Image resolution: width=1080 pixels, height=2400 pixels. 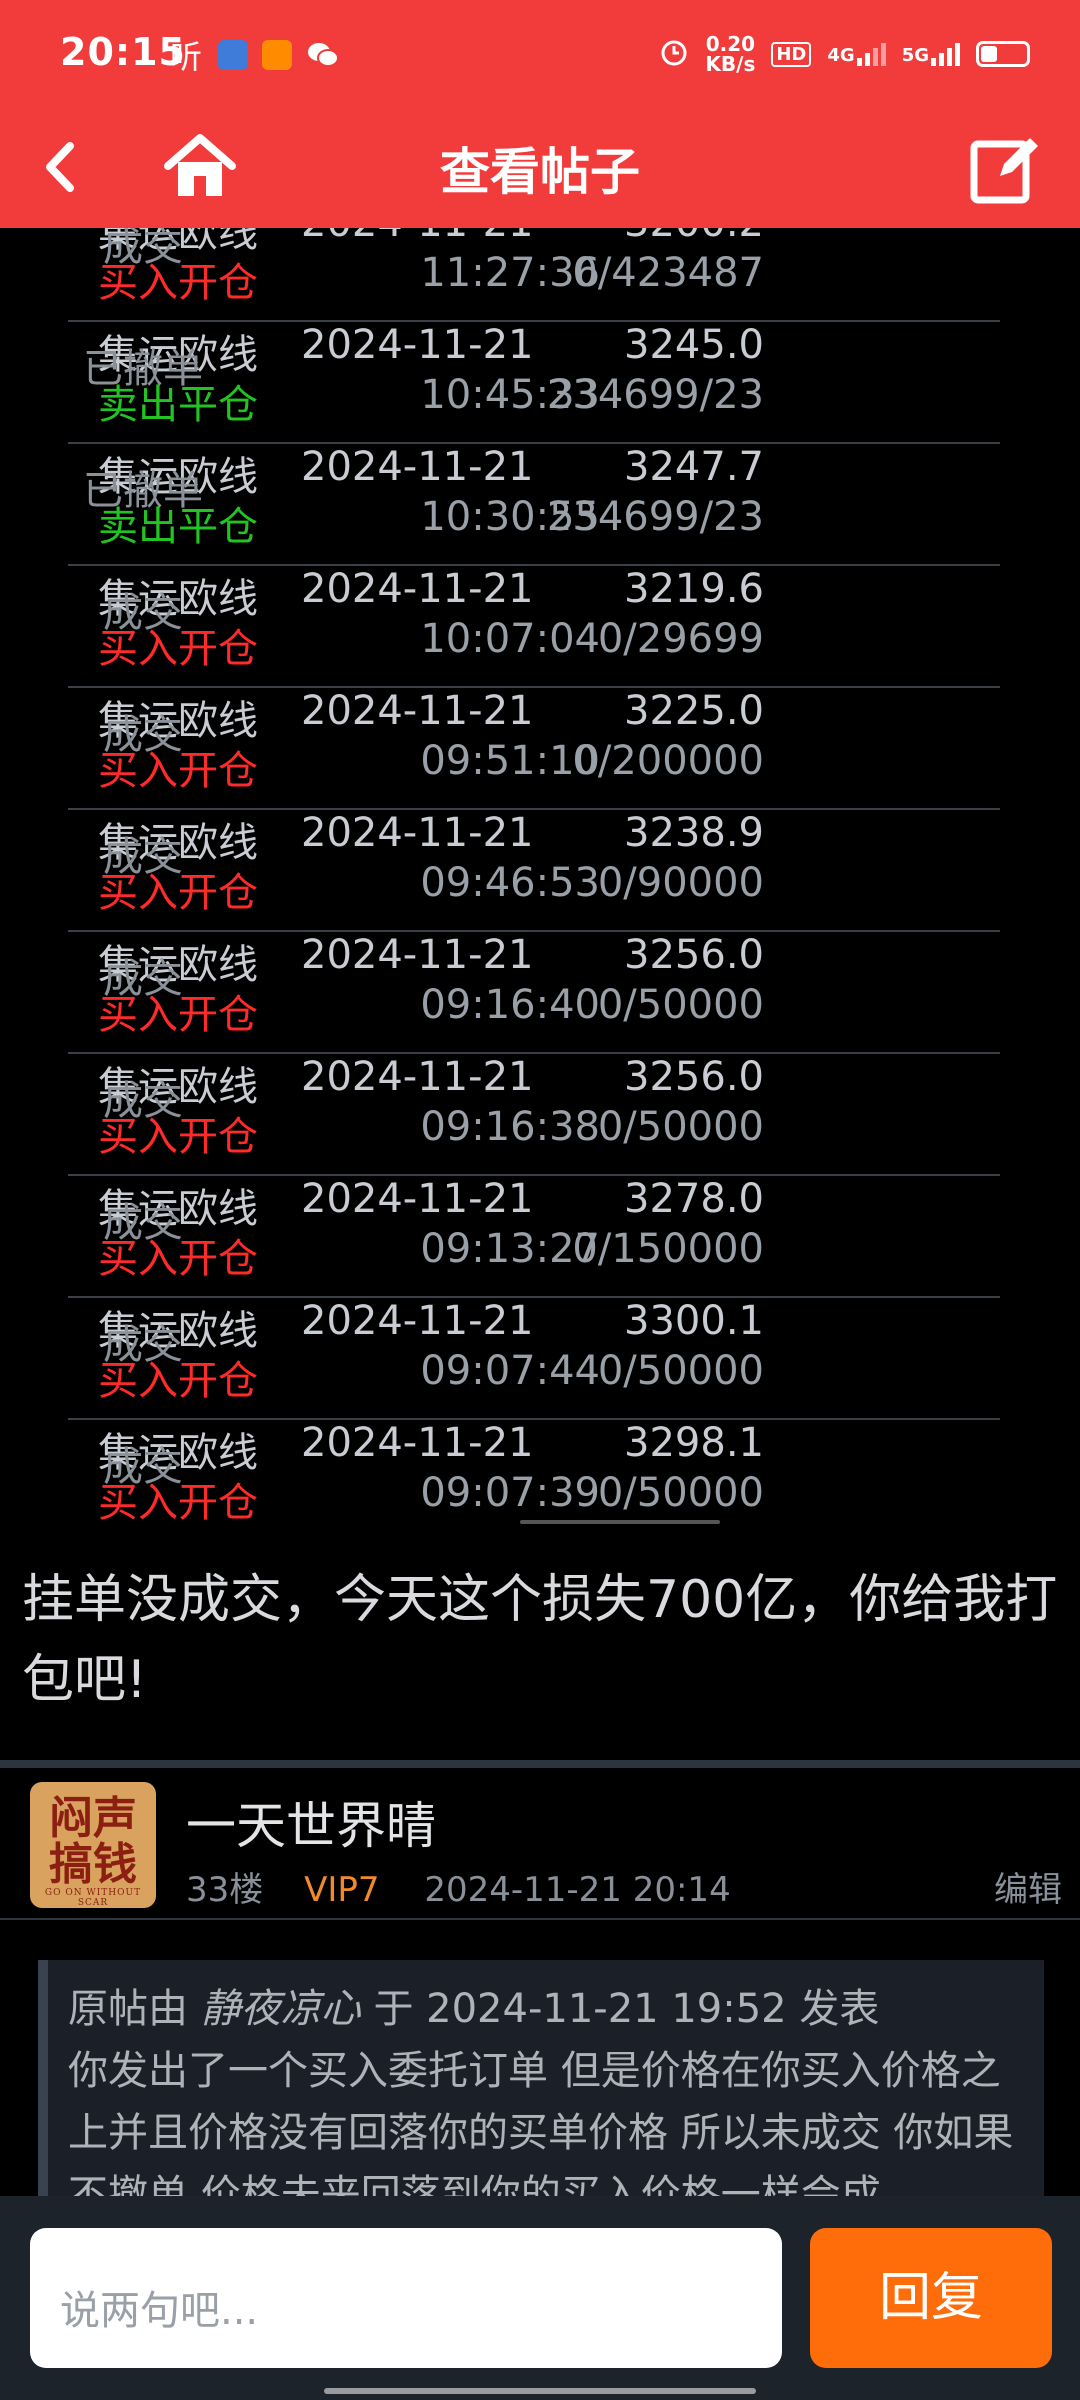 What do you see at coordinates (540, 2391) in the screenshot?
I see `gesture-bar` at bounding box center [540, 2391].